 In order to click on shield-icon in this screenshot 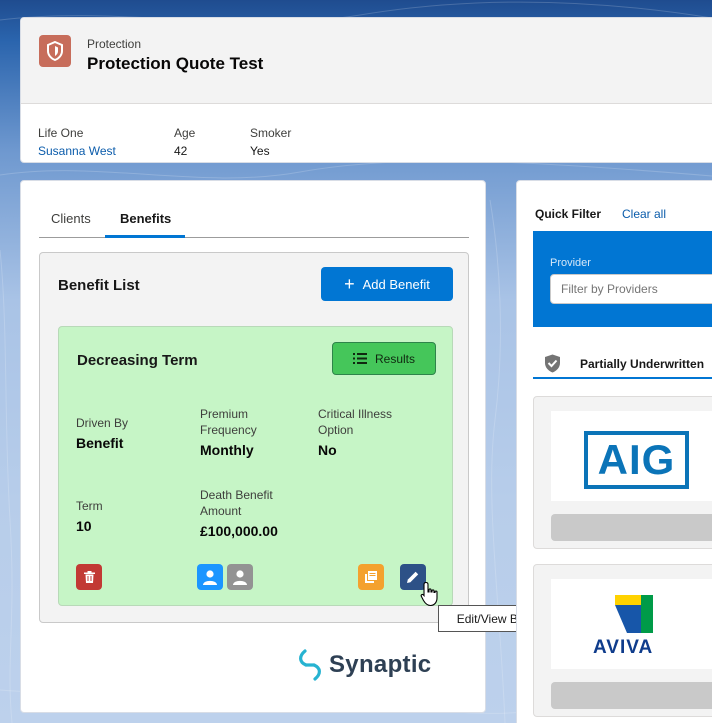, I will do `click(55, 51)`.